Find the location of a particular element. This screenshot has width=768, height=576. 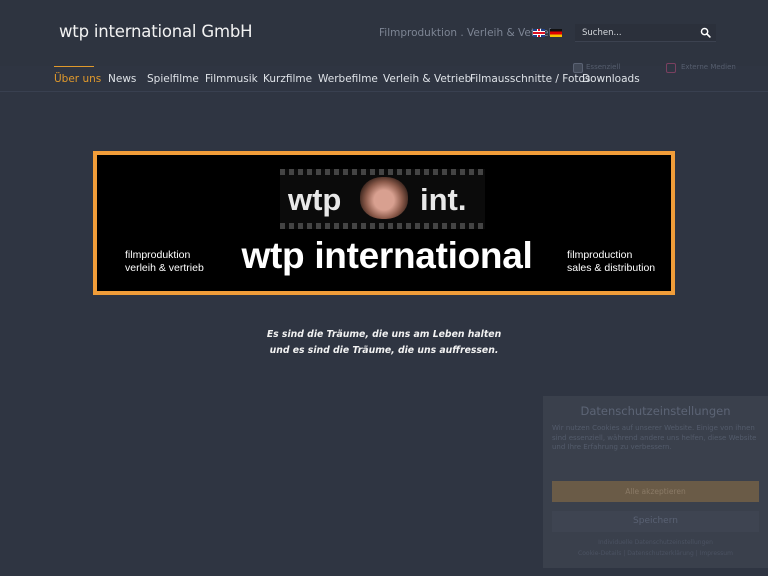

nav-item-verleih-vetrieb: Verleih & Vetrieb is located at coordinates (427, 79).